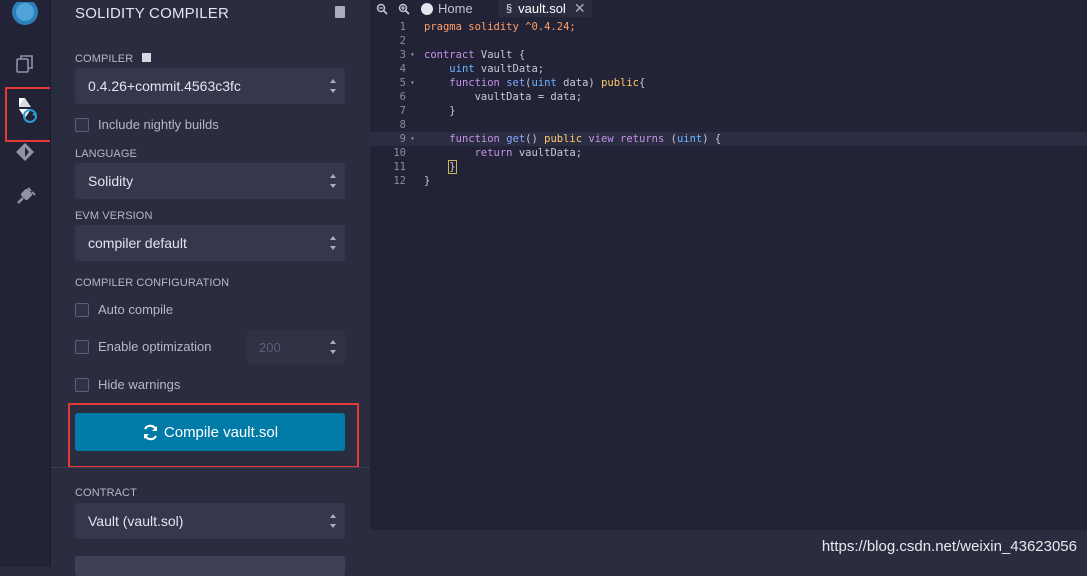 Image resolution: width=1087 pixels, height=576 pixels. Describe the element at coordinates (404, 8) in the screenshot. I see `zoom-in-icon` at that location.